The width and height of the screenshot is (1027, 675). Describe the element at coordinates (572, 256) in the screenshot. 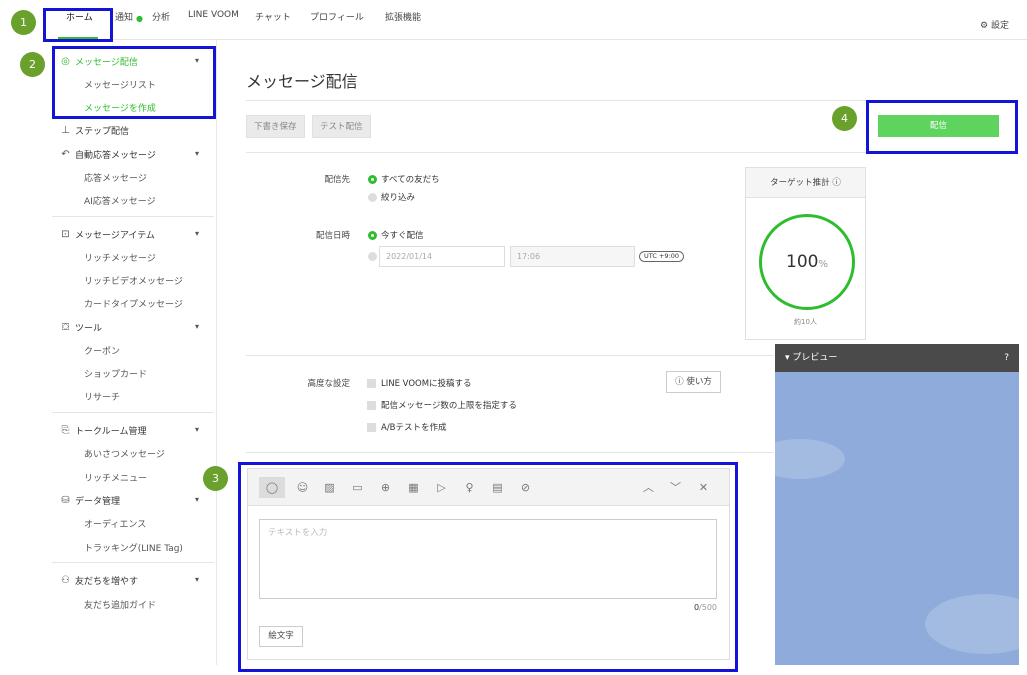

I see `time-field: 17:06` at that location.